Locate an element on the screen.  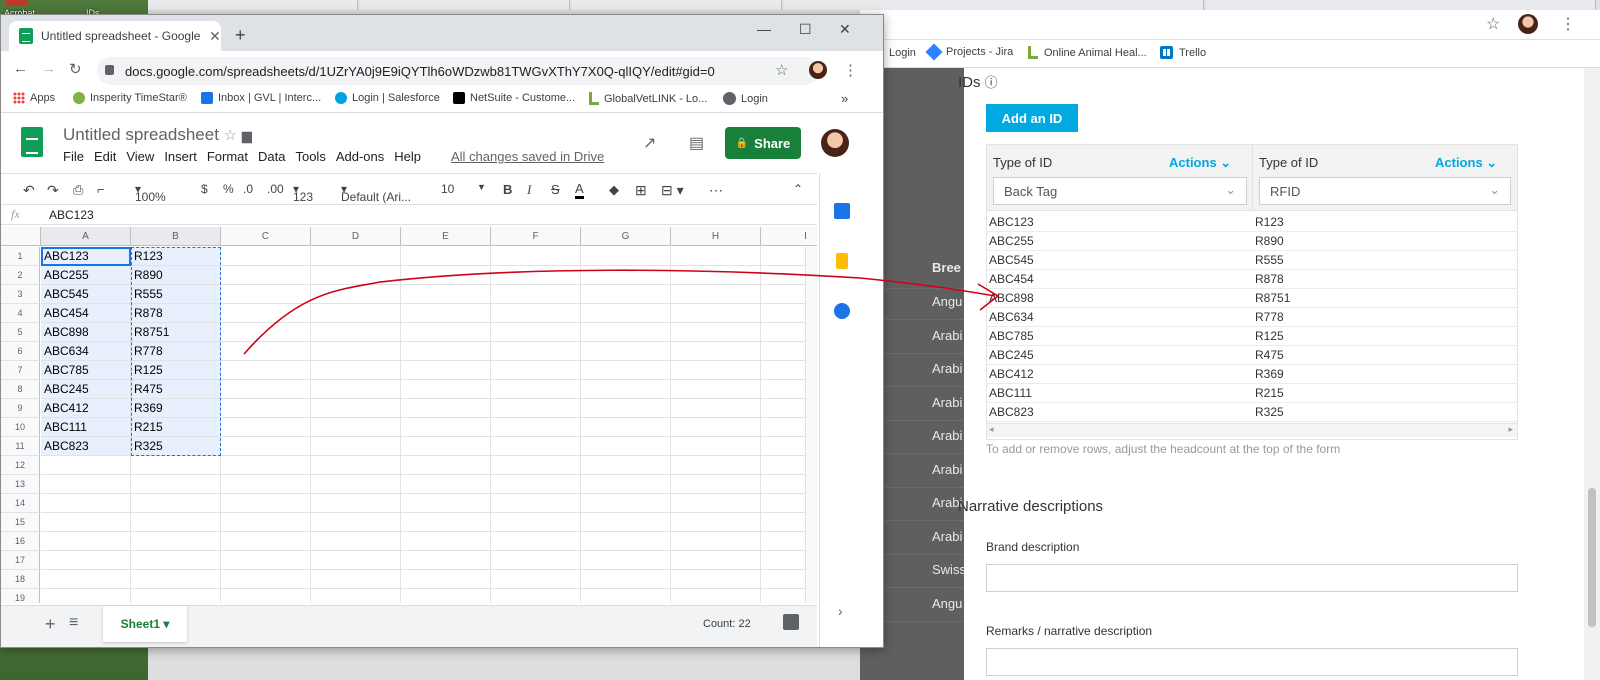
arrow-head is located at coordinates (988, 297).